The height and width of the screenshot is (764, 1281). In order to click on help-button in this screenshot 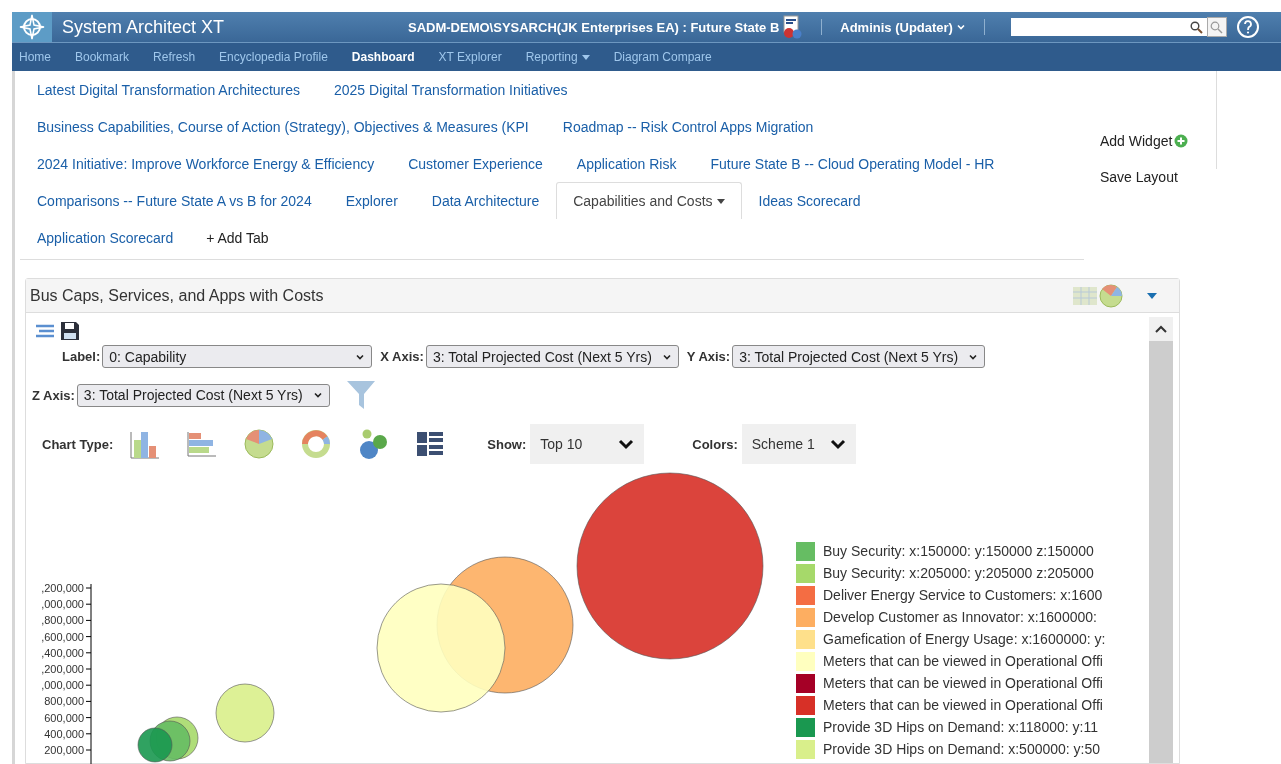, I will do `click(1247, 27)`.